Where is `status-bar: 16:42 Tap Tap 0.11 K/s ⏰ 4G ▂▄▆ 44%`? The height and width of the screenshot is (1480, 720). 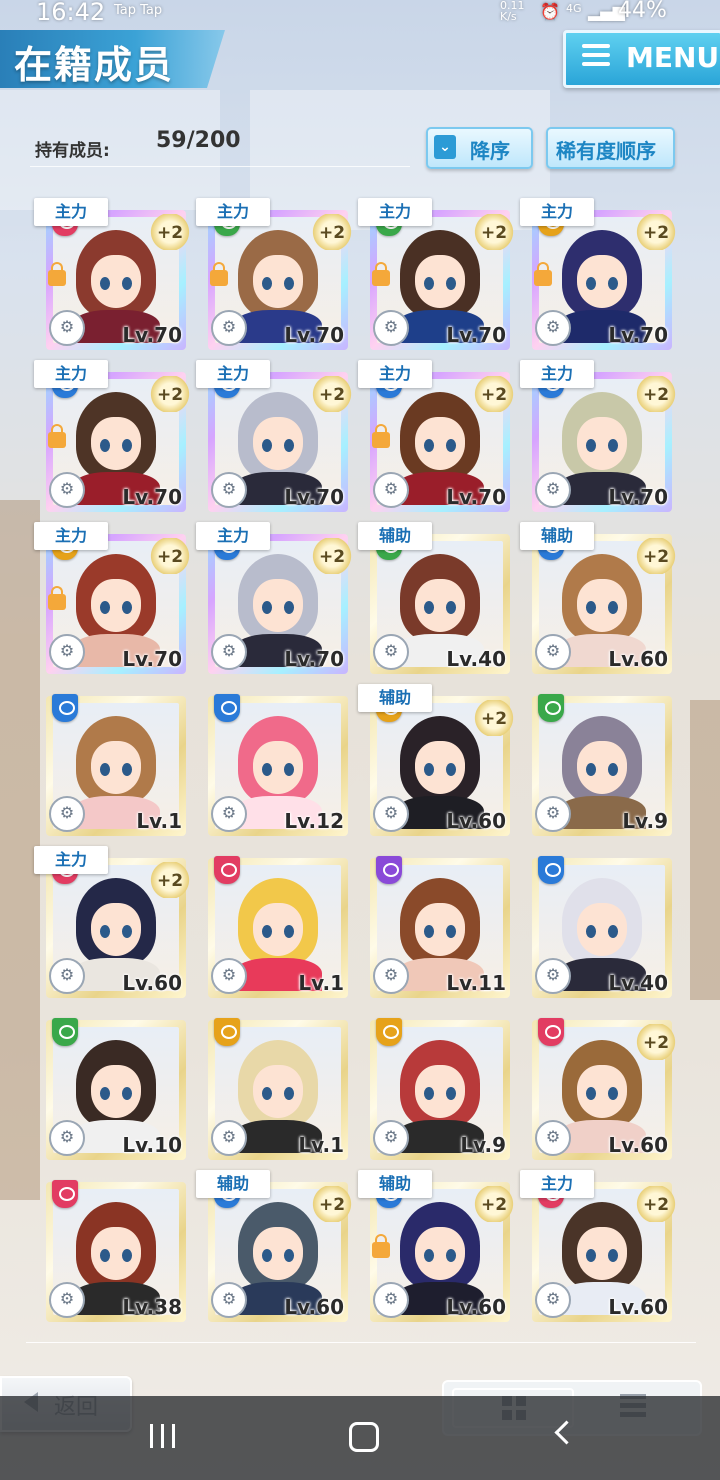
status-bar: 16:42 Tap Tap 0.11 K/s ⏰ 4G ▂▄▆ 44% is located at coordinates (360, 13).